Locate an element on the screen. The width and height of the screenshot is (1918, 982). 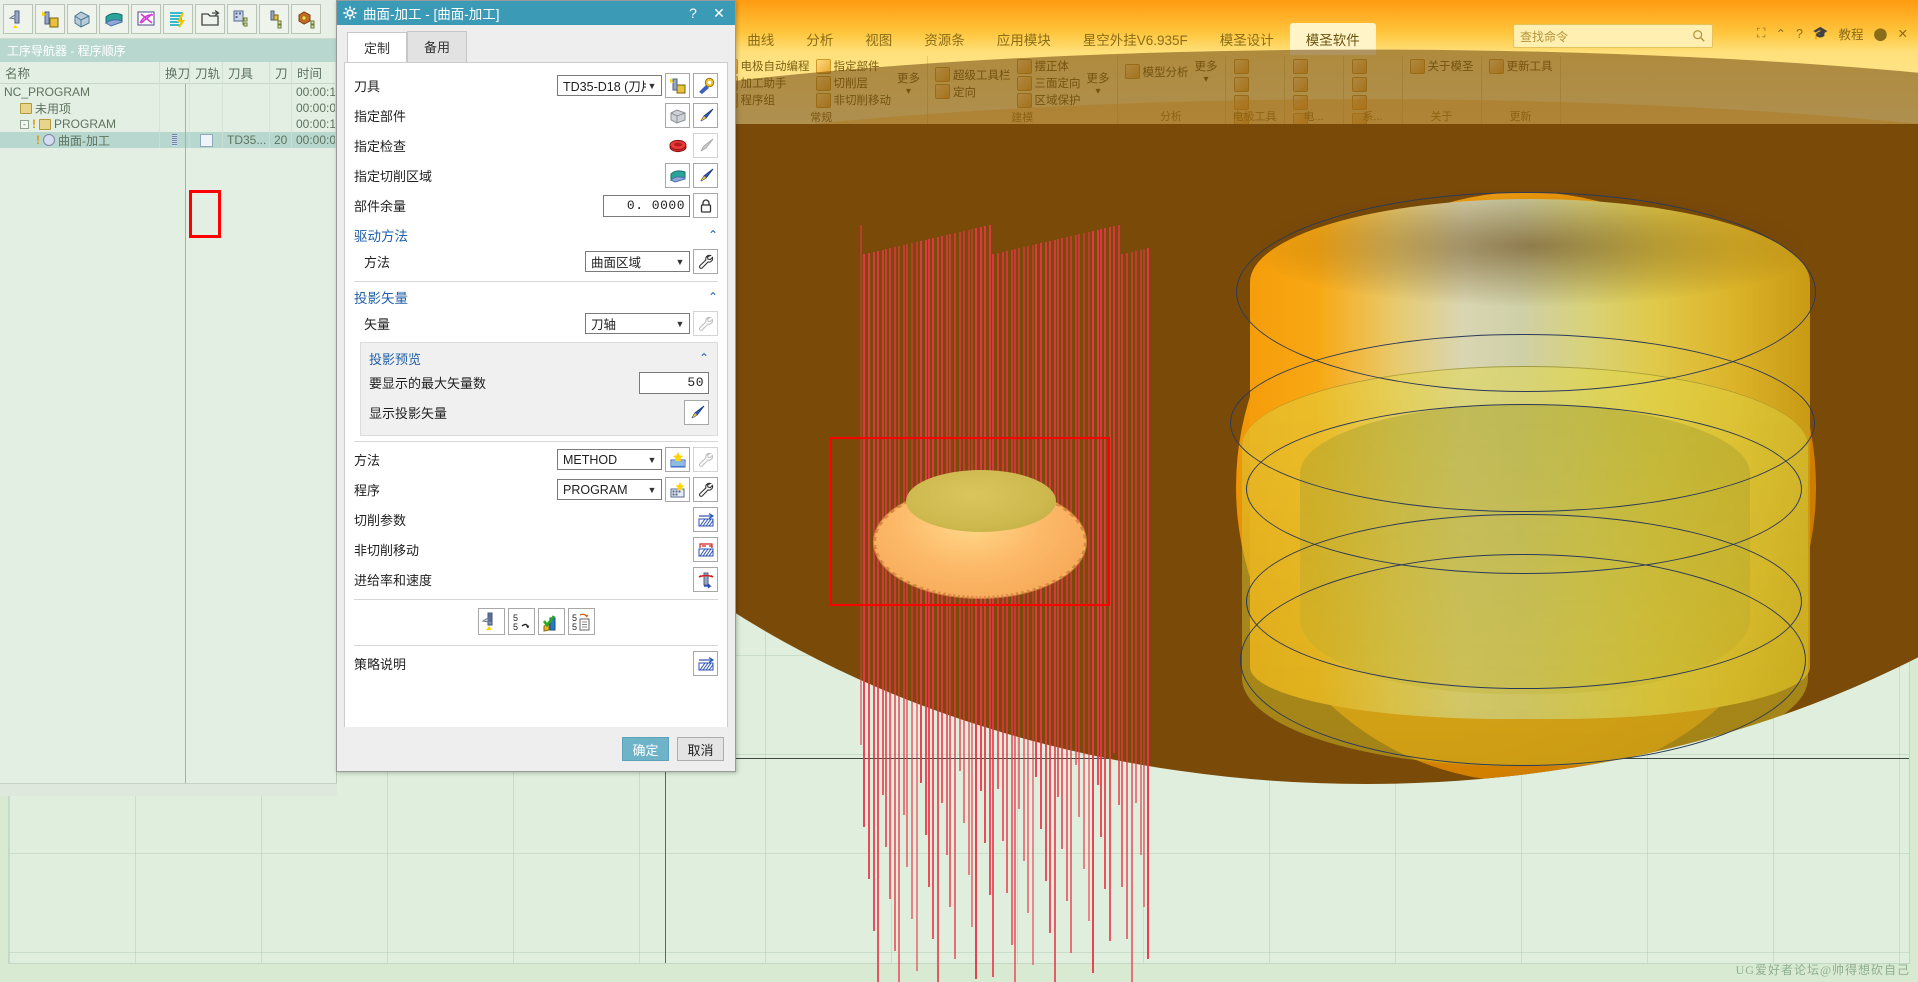
method-row: 方法 METHOD ▼ is located at coordinates (536, 459).